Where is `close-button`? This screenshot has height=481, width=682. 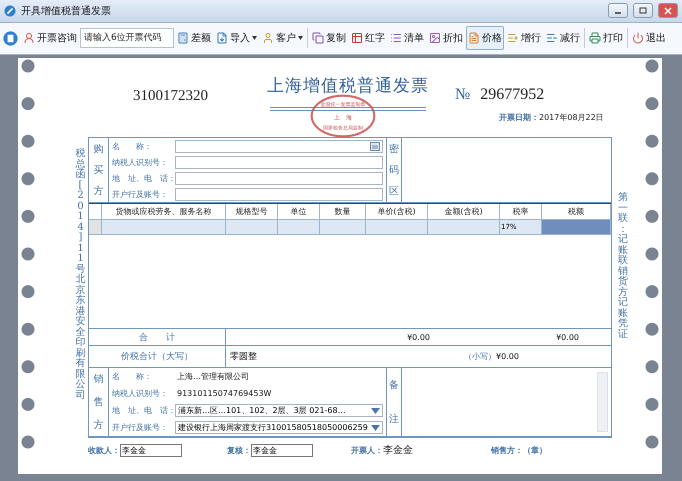 close-button is located at coordinates (668, 10).